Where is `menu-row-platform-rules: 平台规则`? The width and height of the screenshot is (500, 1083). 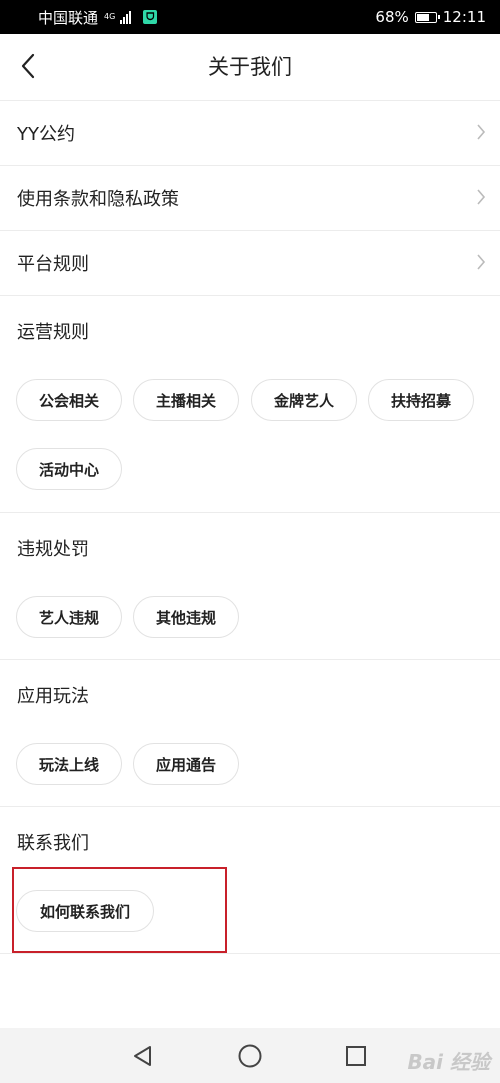
menu-row-platform-rules: 平台规则 is located at coordinates (250, 263).